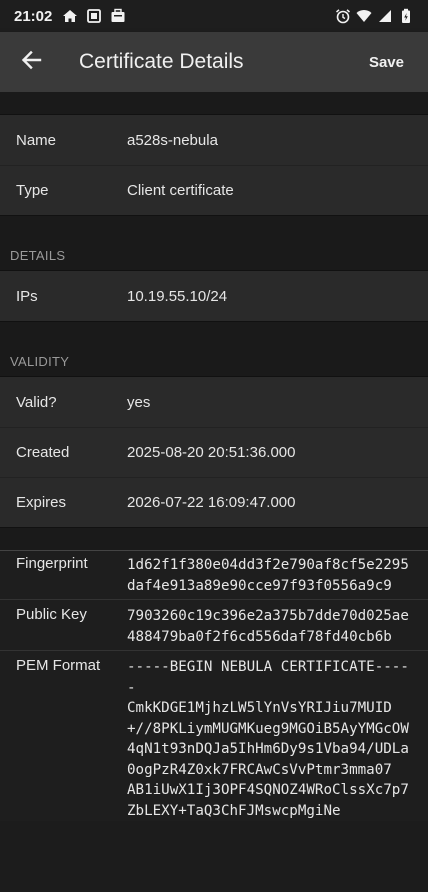  I want to click on valid-value: yes, so click(139, 402).